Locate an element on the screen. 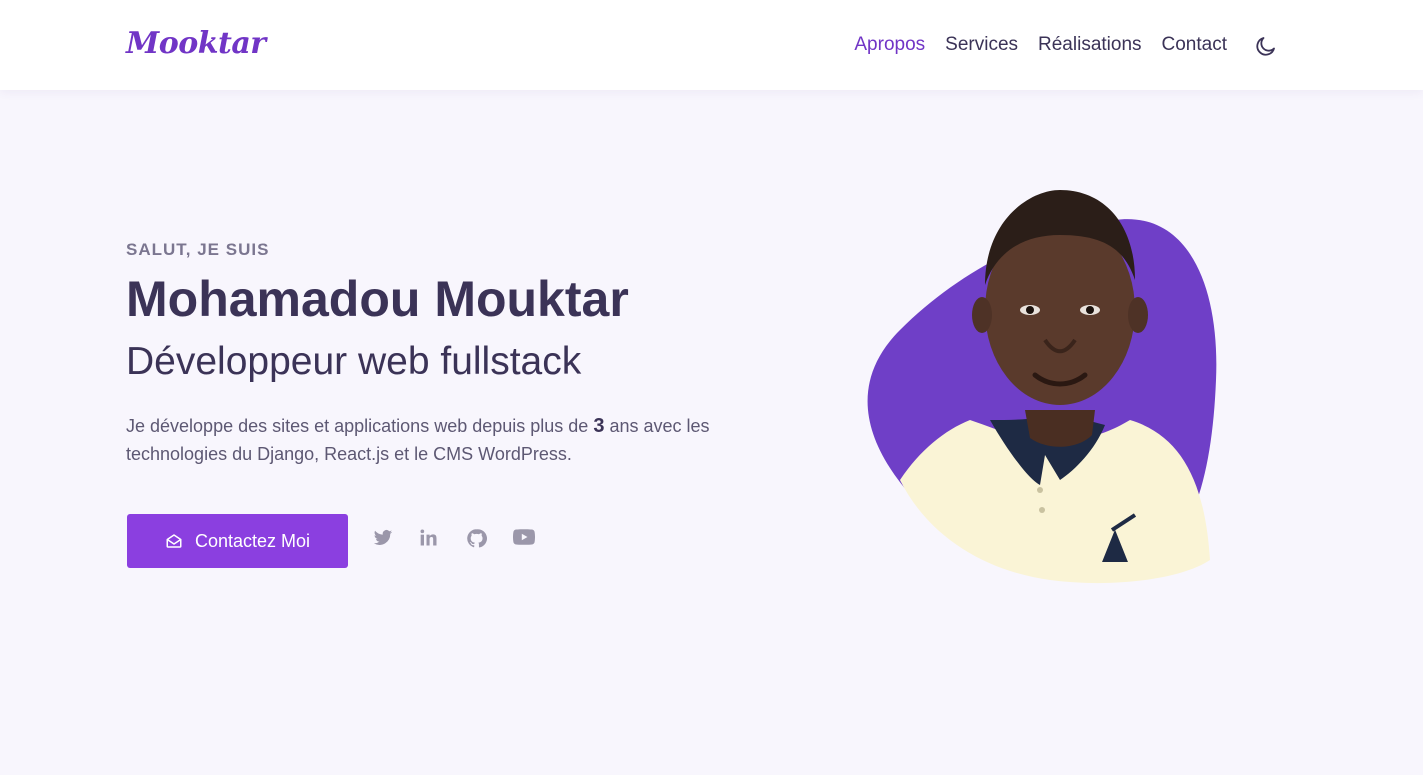 This screenshot has width=1423, height=775. logo: Mooktar is located at coordinates (196, 43).